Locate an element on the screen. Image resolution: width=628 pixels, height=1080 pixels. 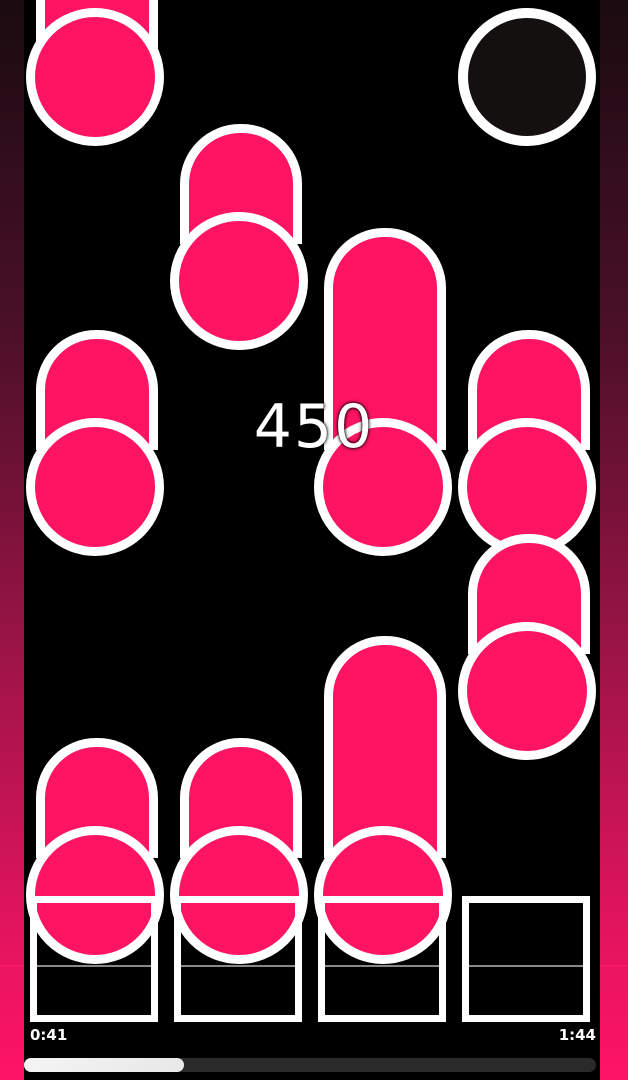
elapsed-time: 0:41 is located at coordinates (49, 1035).